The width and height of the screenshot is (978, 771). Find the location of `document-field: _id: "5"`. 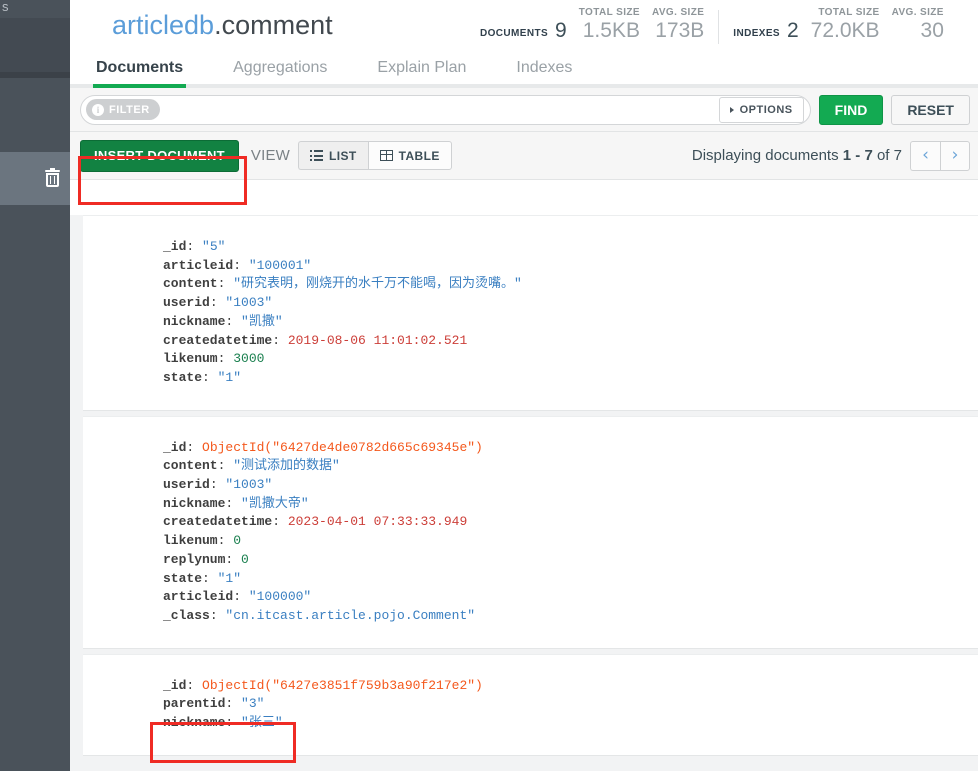

document-field: _id: "5" is located at coordinates (570, 247).